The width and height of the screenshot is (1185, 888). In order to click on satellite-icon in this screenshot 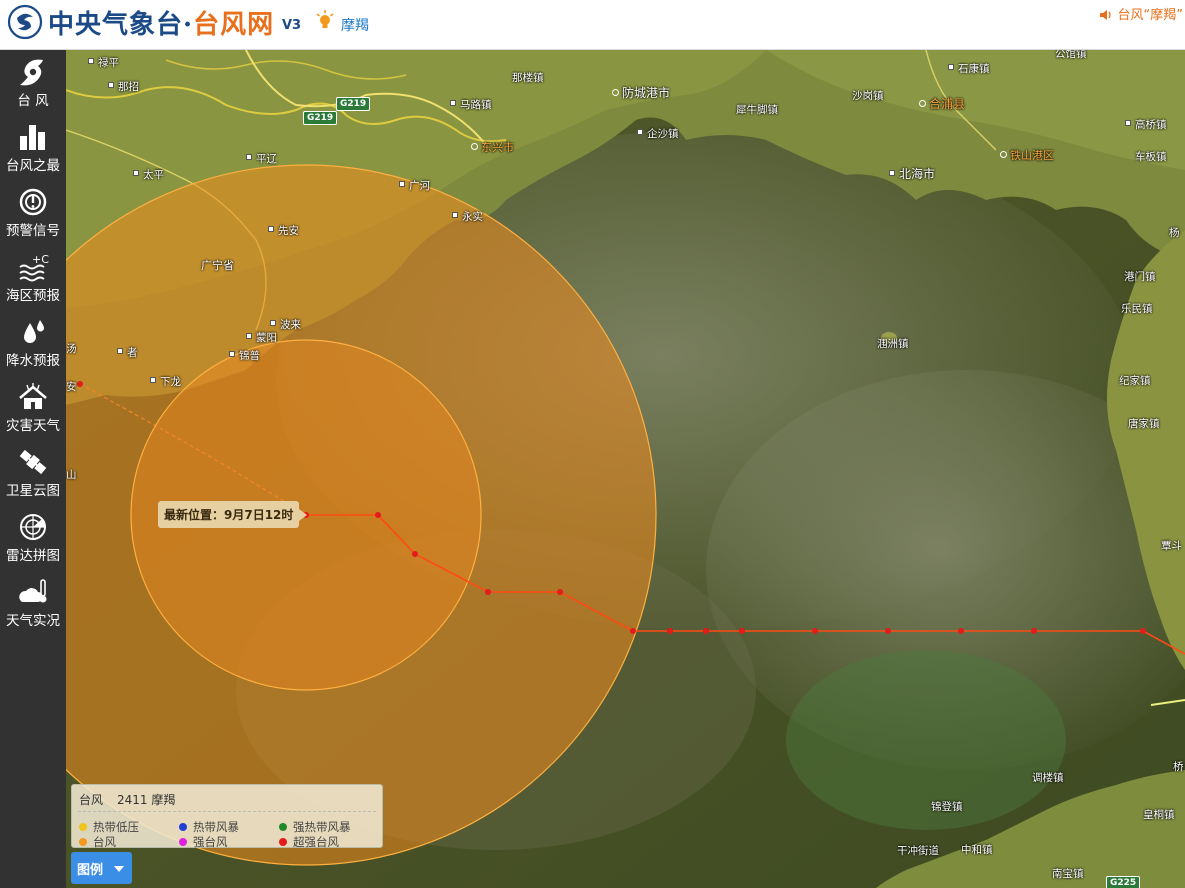, I will do `click(33, 462)`.